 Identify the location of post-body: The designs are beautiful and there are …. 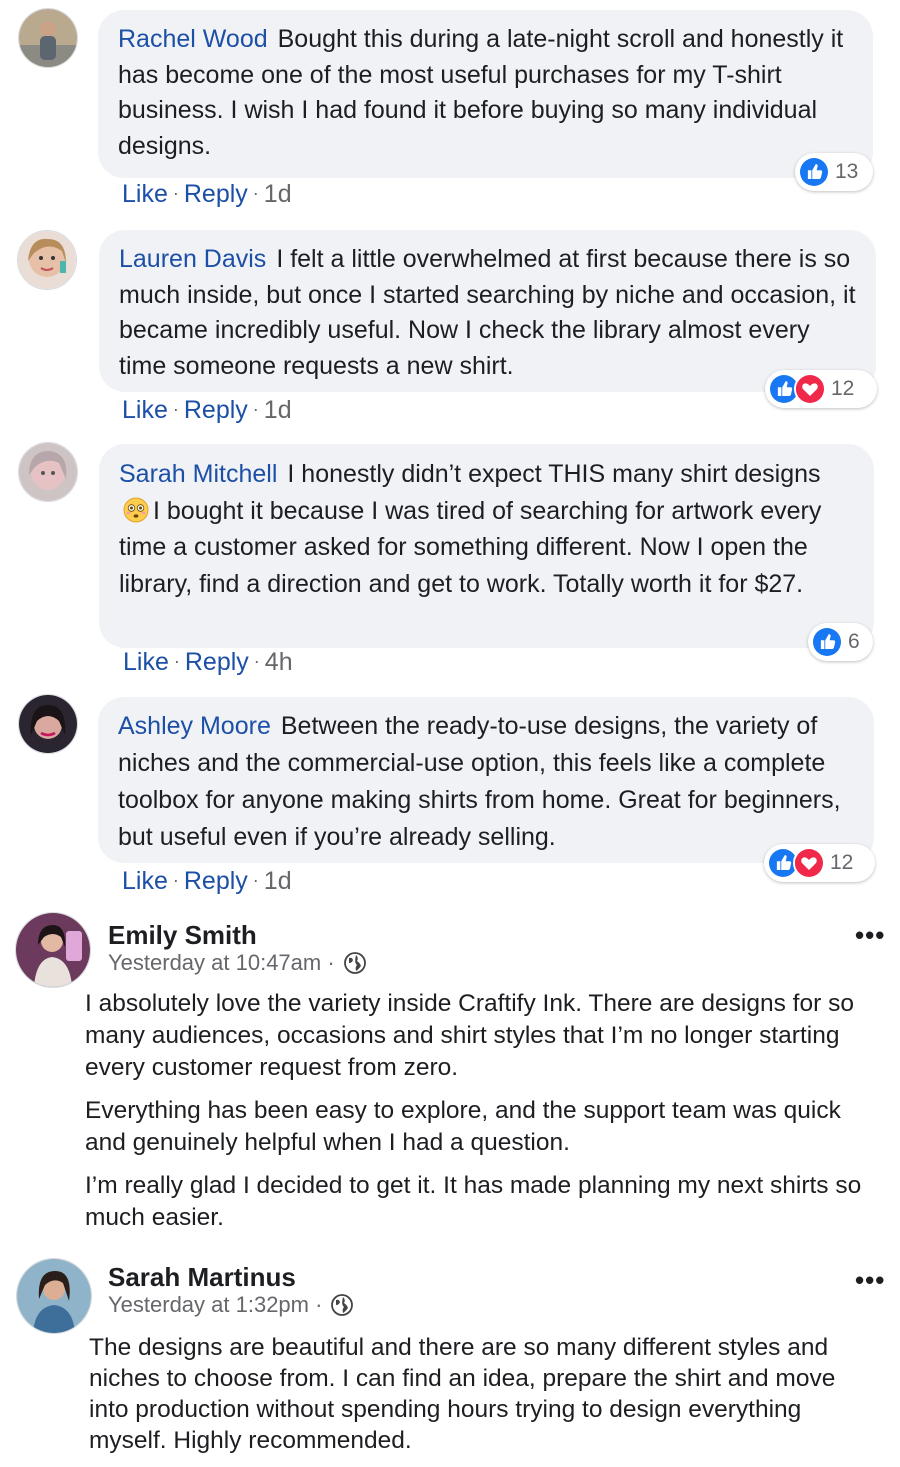
(484, 1399).